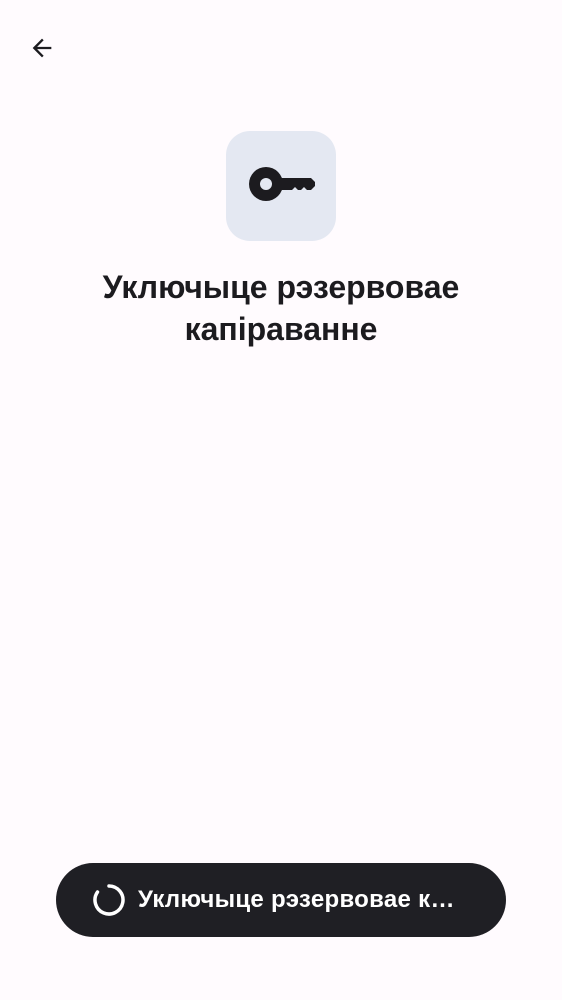  I want to click on page-title: Уключыце рэзервовае капіраванне, so click(281, 308).